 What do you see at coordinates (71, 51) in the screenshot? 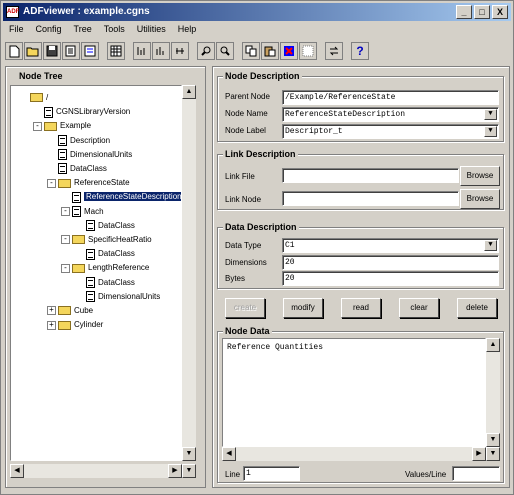
I see `save-as-icon` at bounding box center [71, 51].